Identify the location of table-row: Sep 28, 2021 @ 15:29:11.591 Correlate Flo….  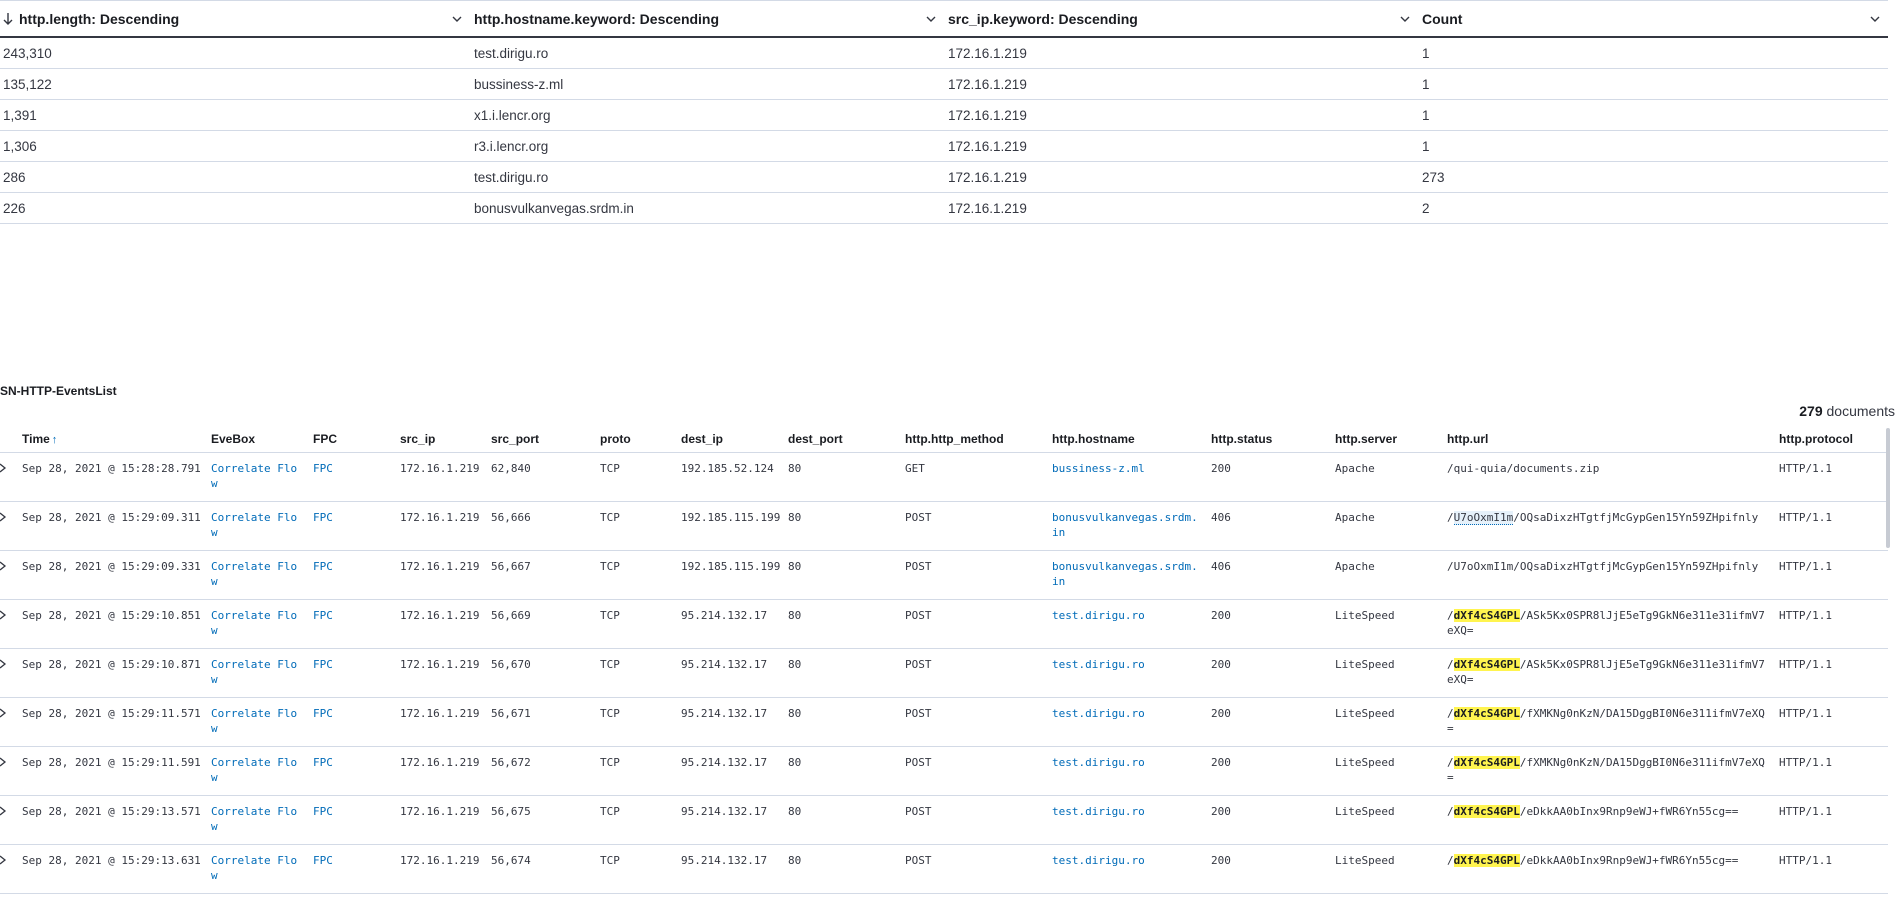
(944, 771).